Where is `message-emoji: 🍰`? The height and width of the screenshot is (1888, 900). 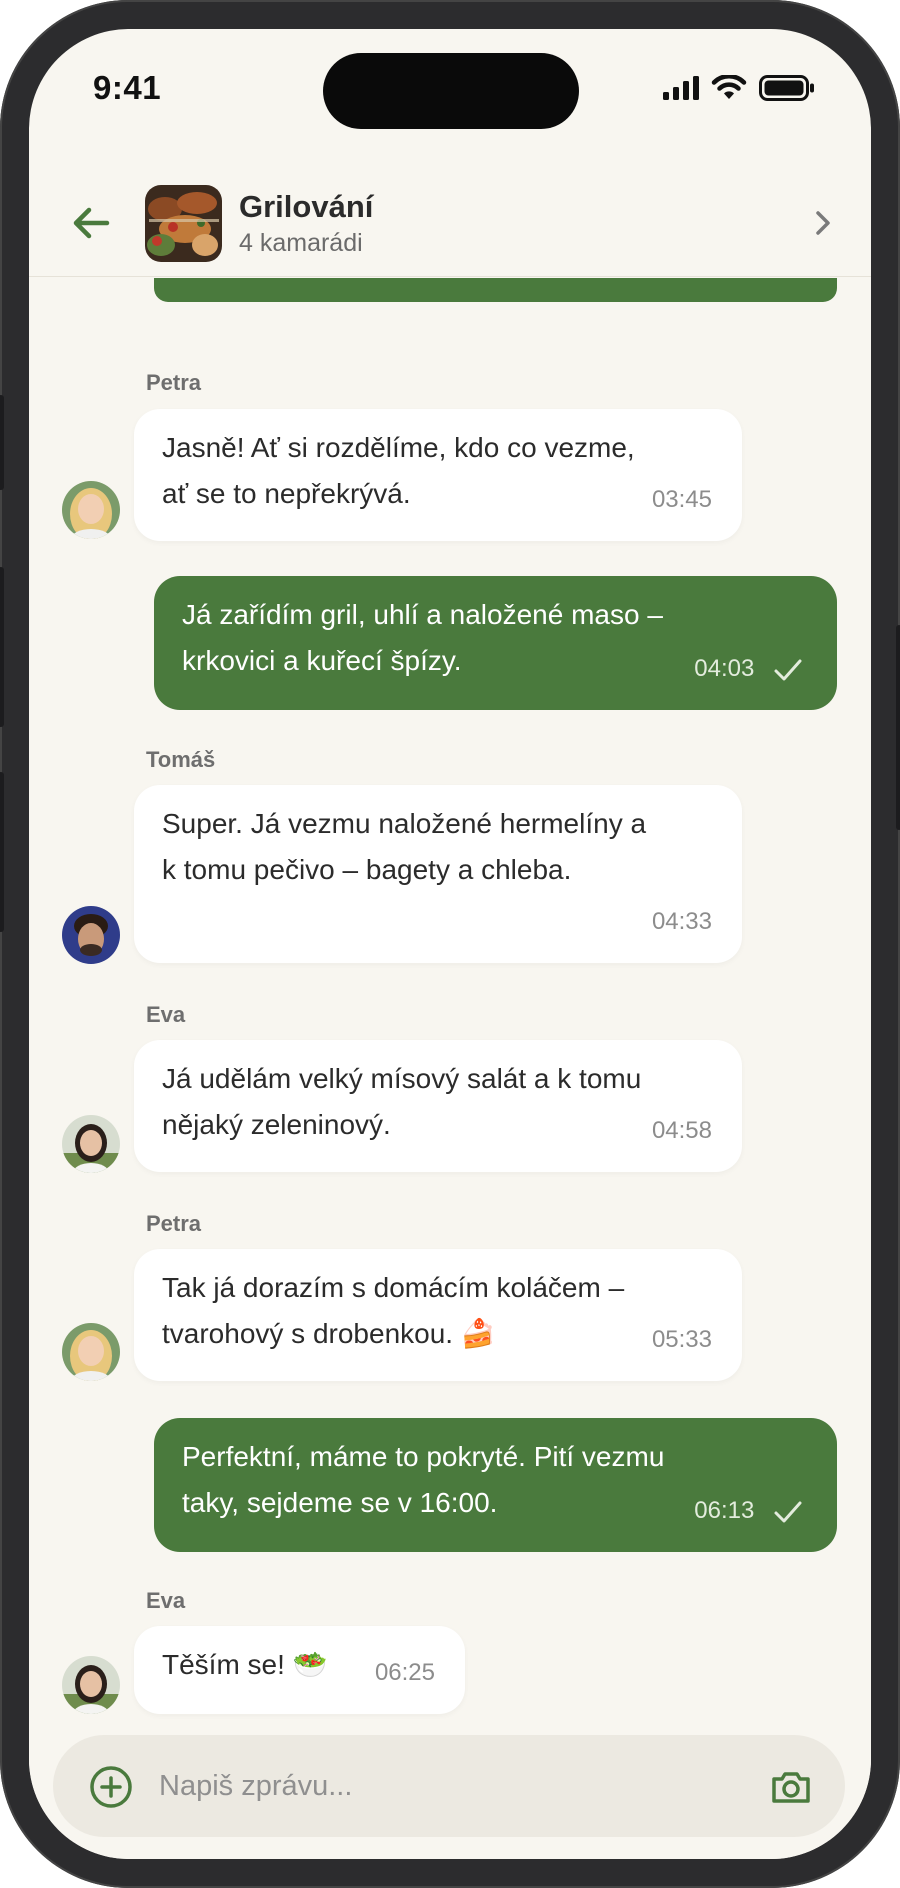 message-emoji: 🍰 is located at coordinates (478, 1333).